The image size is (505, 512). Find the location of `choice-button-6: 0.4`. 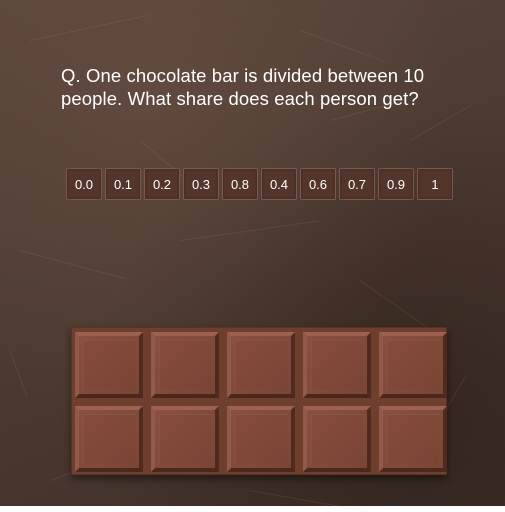

choice-button-6: 0.4 is located at coordinates (279, 184).